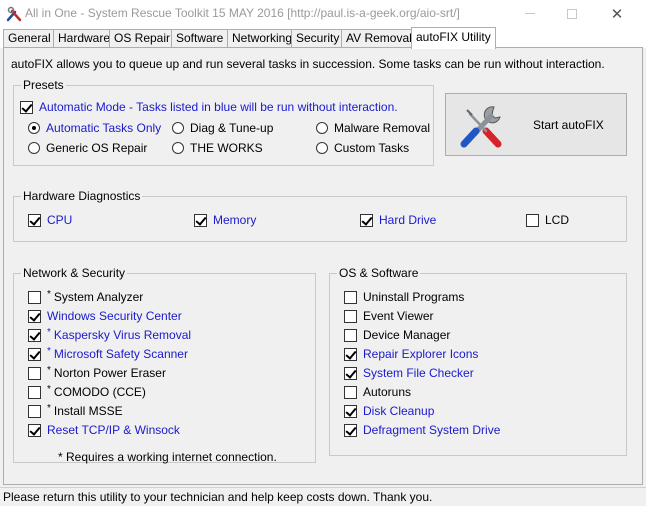 This screenshot has height=506, width=646. I want to click on checkbox-label: Uninstall Programs, so click(414, 297).